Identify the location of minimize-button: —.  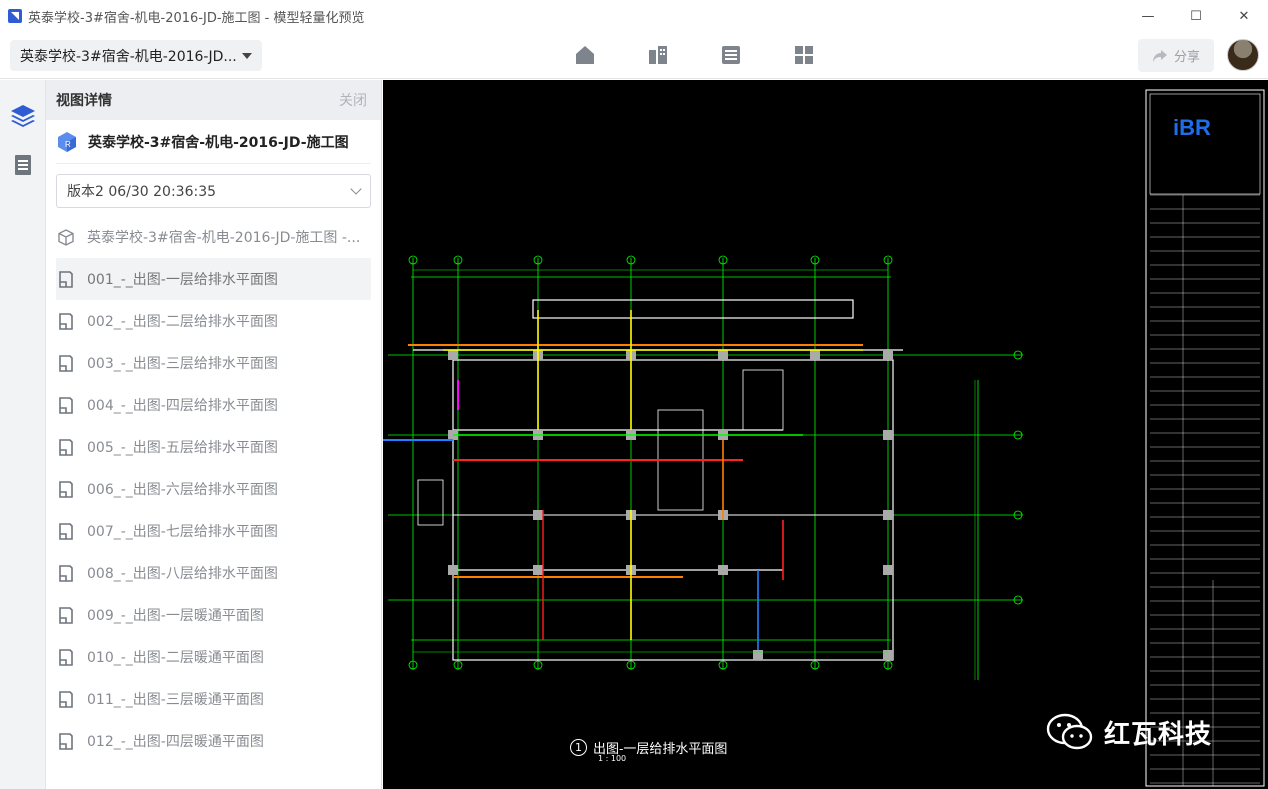
(1148, 16).